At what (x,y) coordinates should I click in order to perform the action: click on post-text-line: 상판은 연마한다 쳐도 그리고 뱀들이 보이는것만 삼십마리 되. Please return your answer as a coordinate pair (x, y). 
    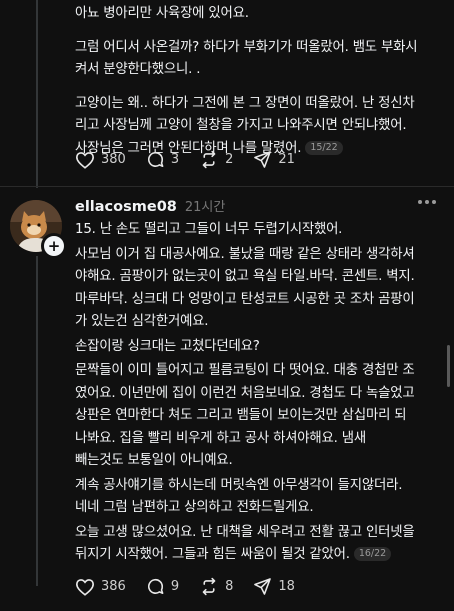
    Looking at the image, I should click on (241, 415).